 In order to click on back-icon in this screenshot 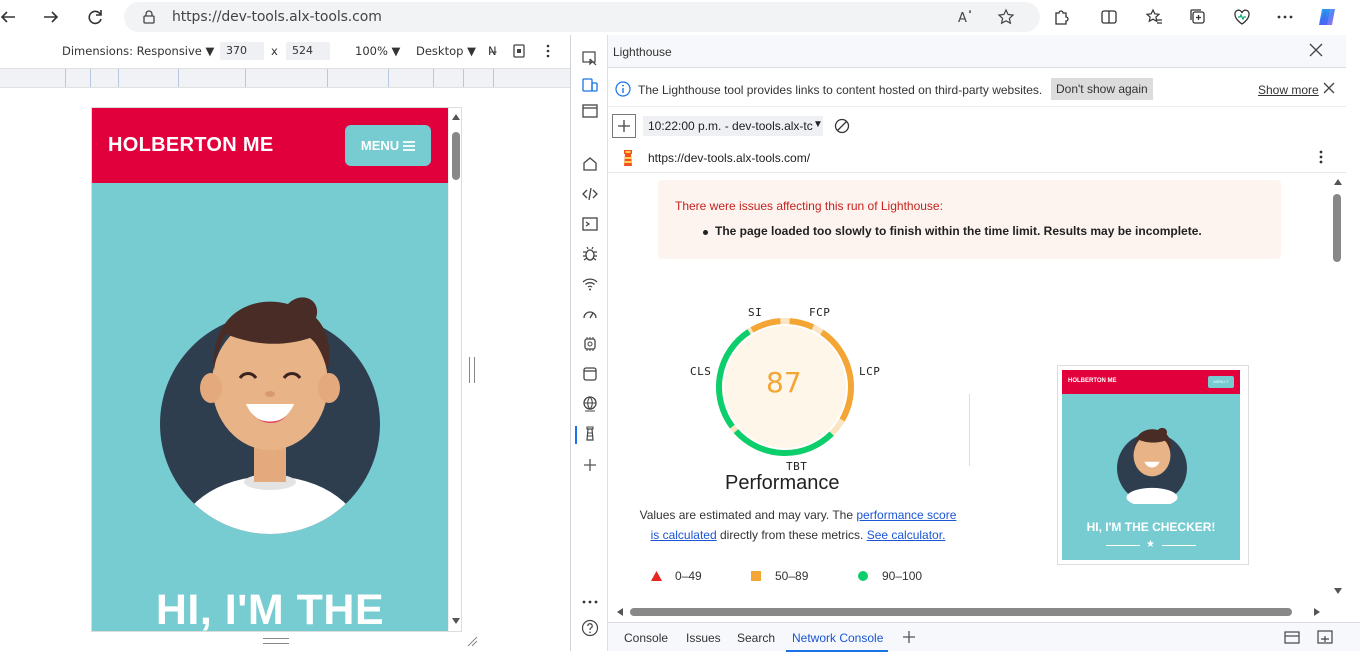, I will do `click(11, 17)`.